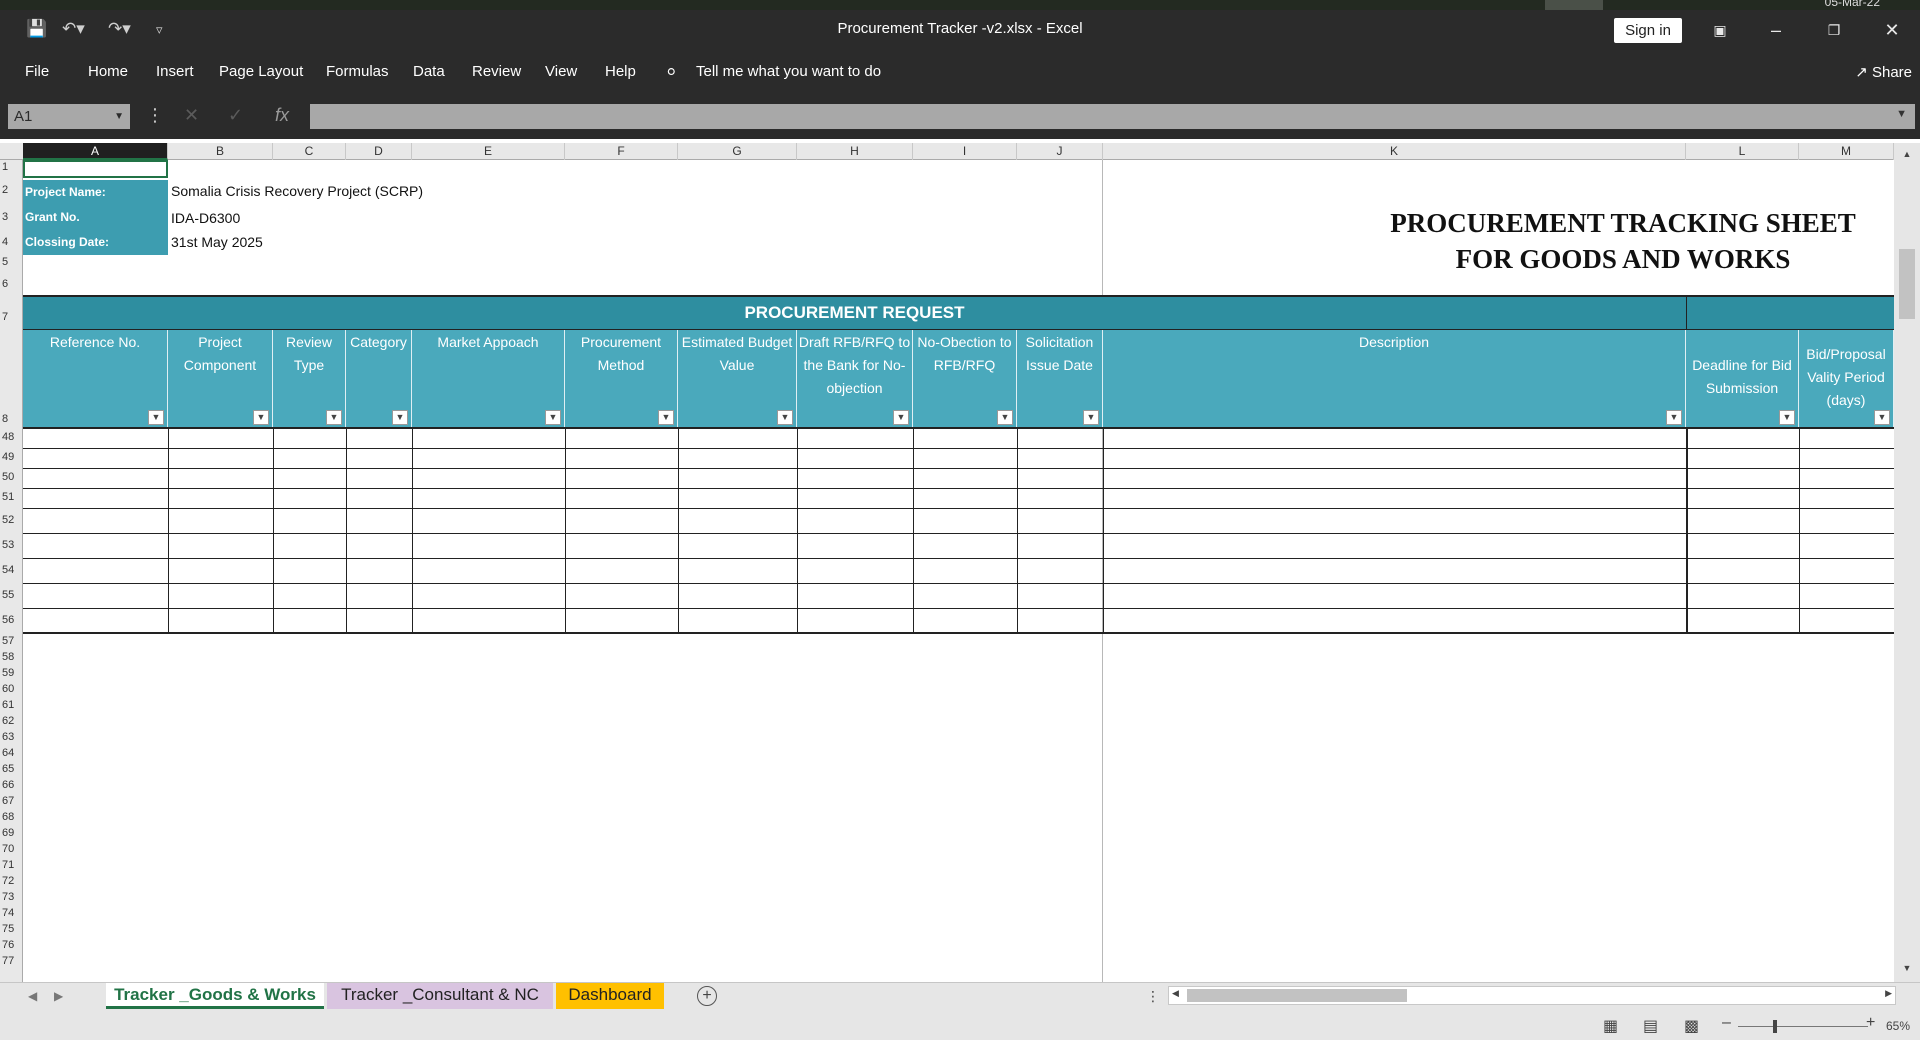  Describe the element at coordinates (11, 801) in the screenshot. I see `row-header: 67` at that location.